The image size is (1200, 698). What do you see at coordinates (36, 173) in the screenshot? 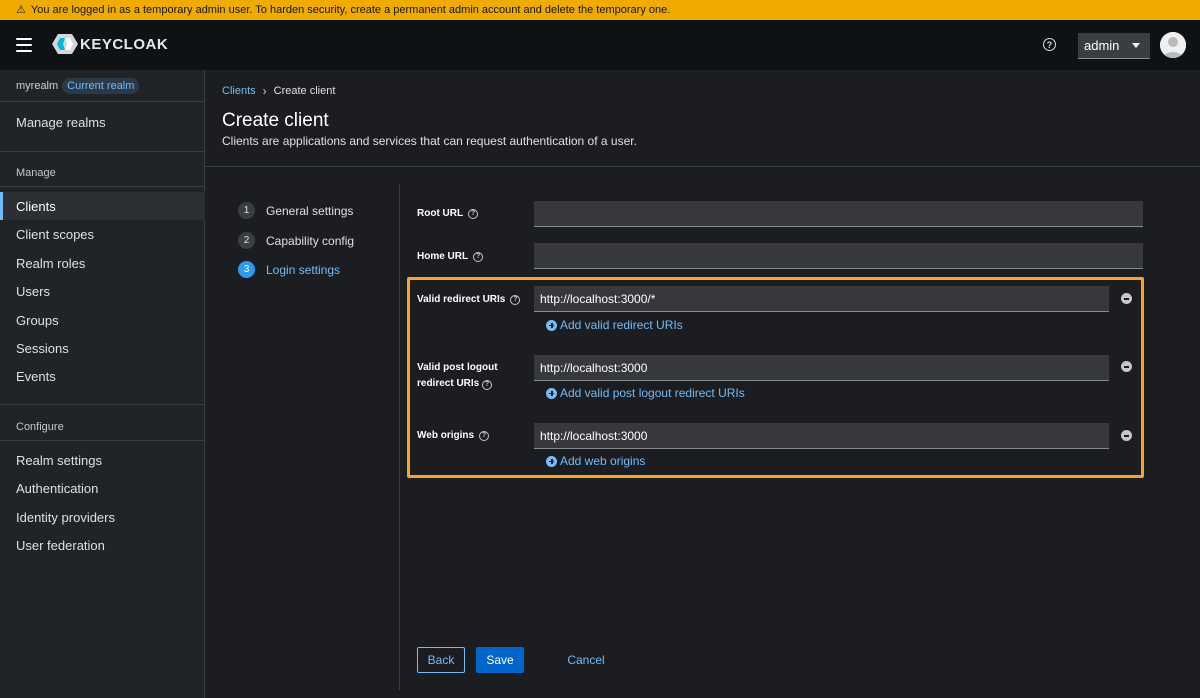
I see `sidebar-section-manage: Manage` at bounding box center [36, 173].